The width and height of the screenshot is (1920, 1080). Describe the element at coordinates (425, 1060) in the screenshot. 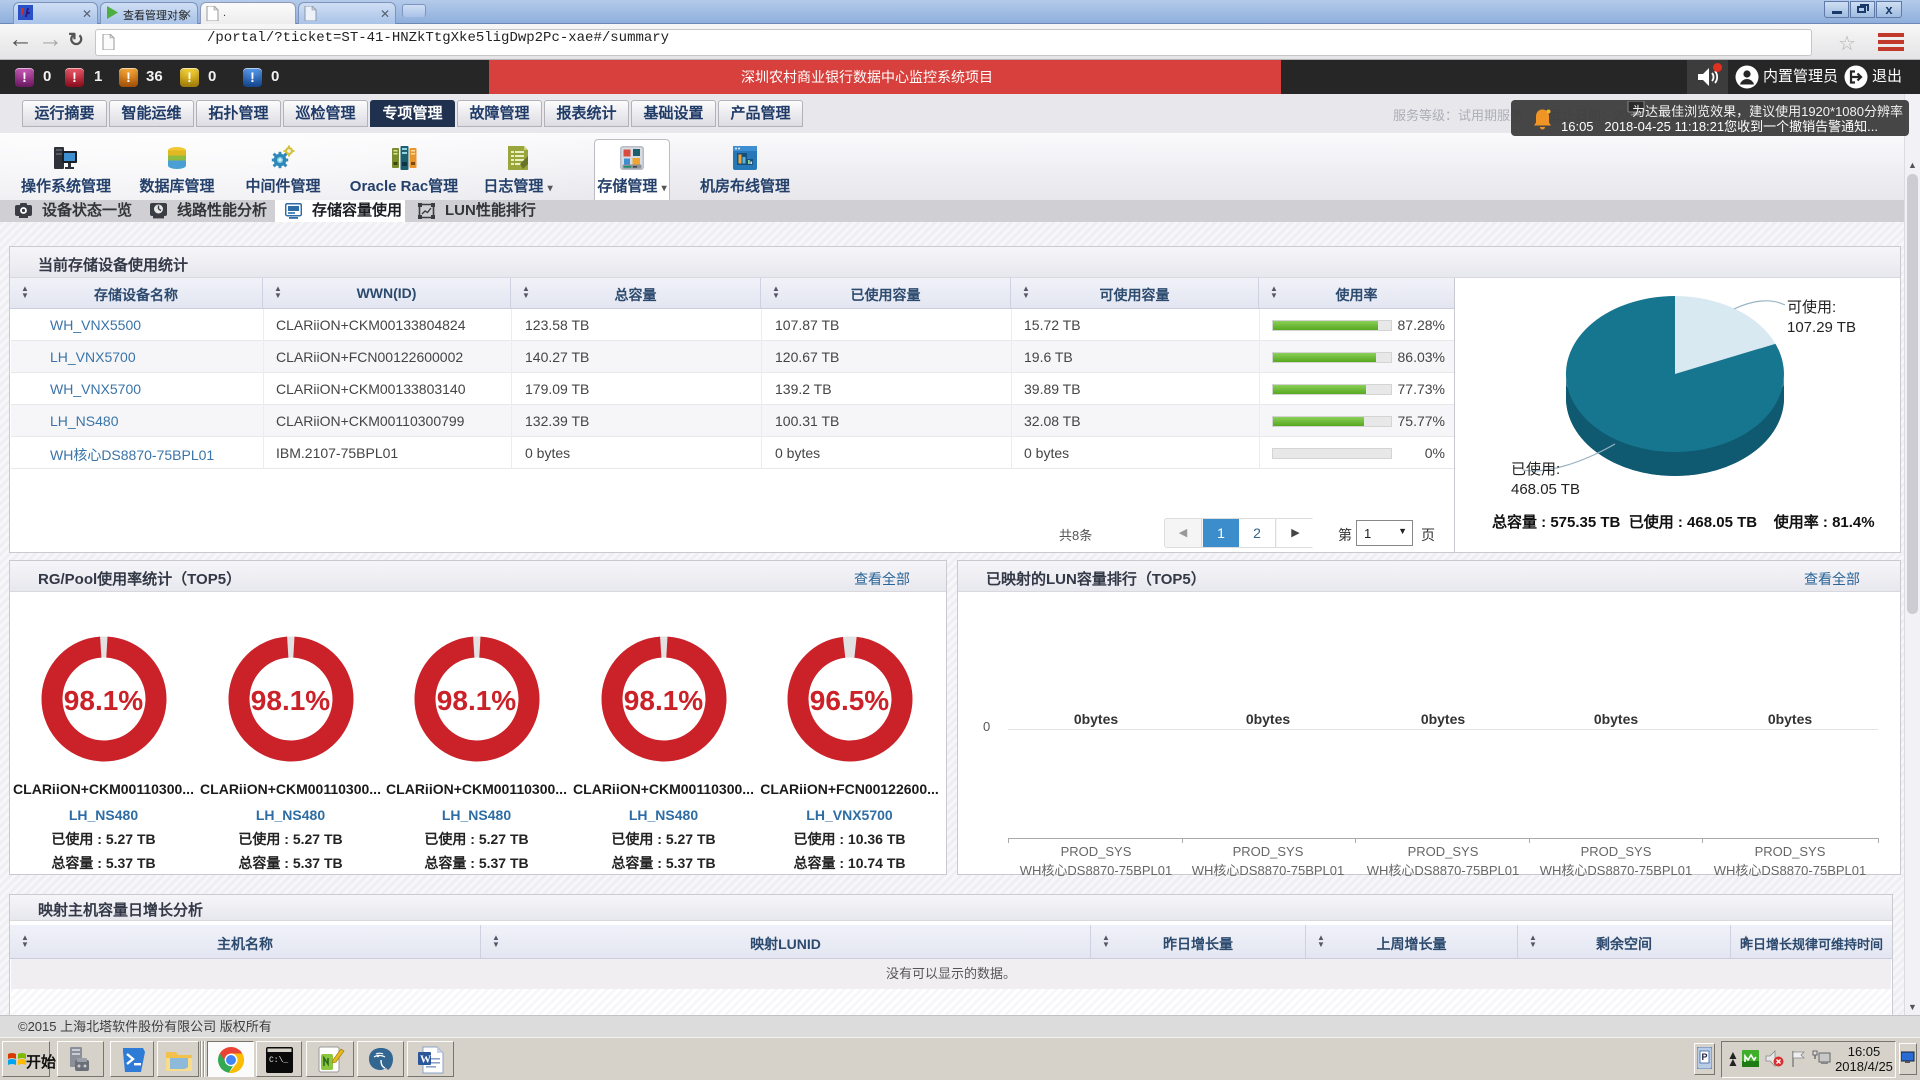

I see `svg-text: W` at that location.